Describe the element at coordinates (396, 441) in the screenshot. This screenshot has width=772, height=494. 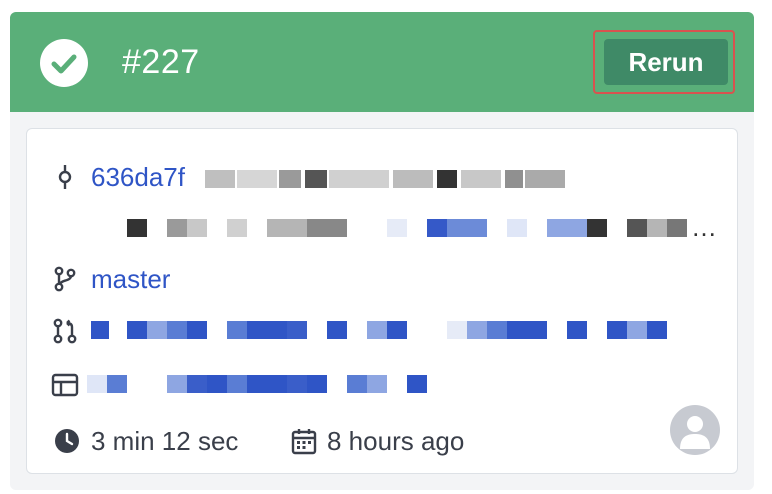
I see `build-started: 8 hours ago` at that location.